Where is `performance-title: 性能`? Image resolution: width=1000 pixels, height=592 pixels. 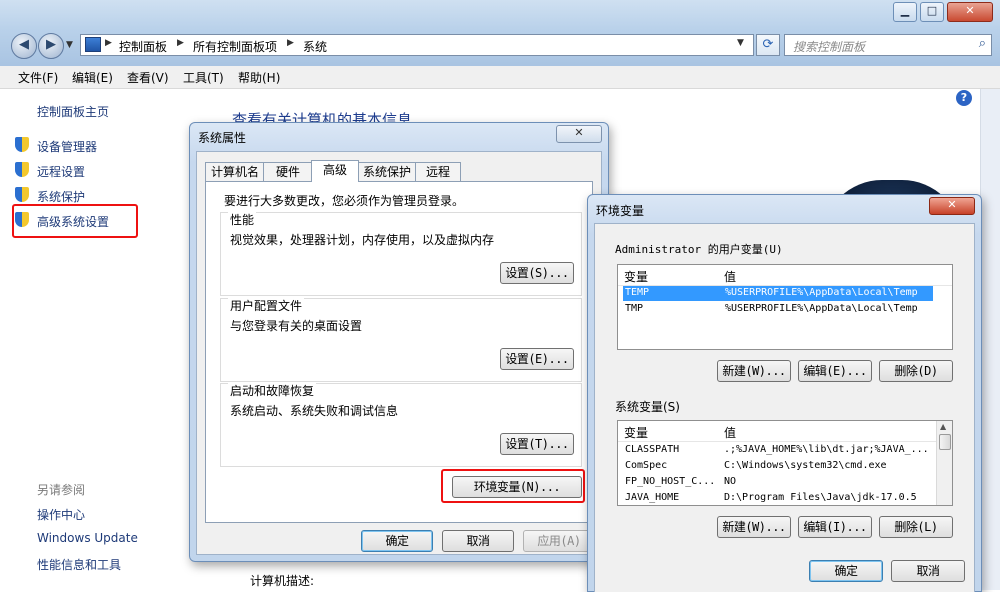 performance-title: 性能 is located at coordinates (242, 219).